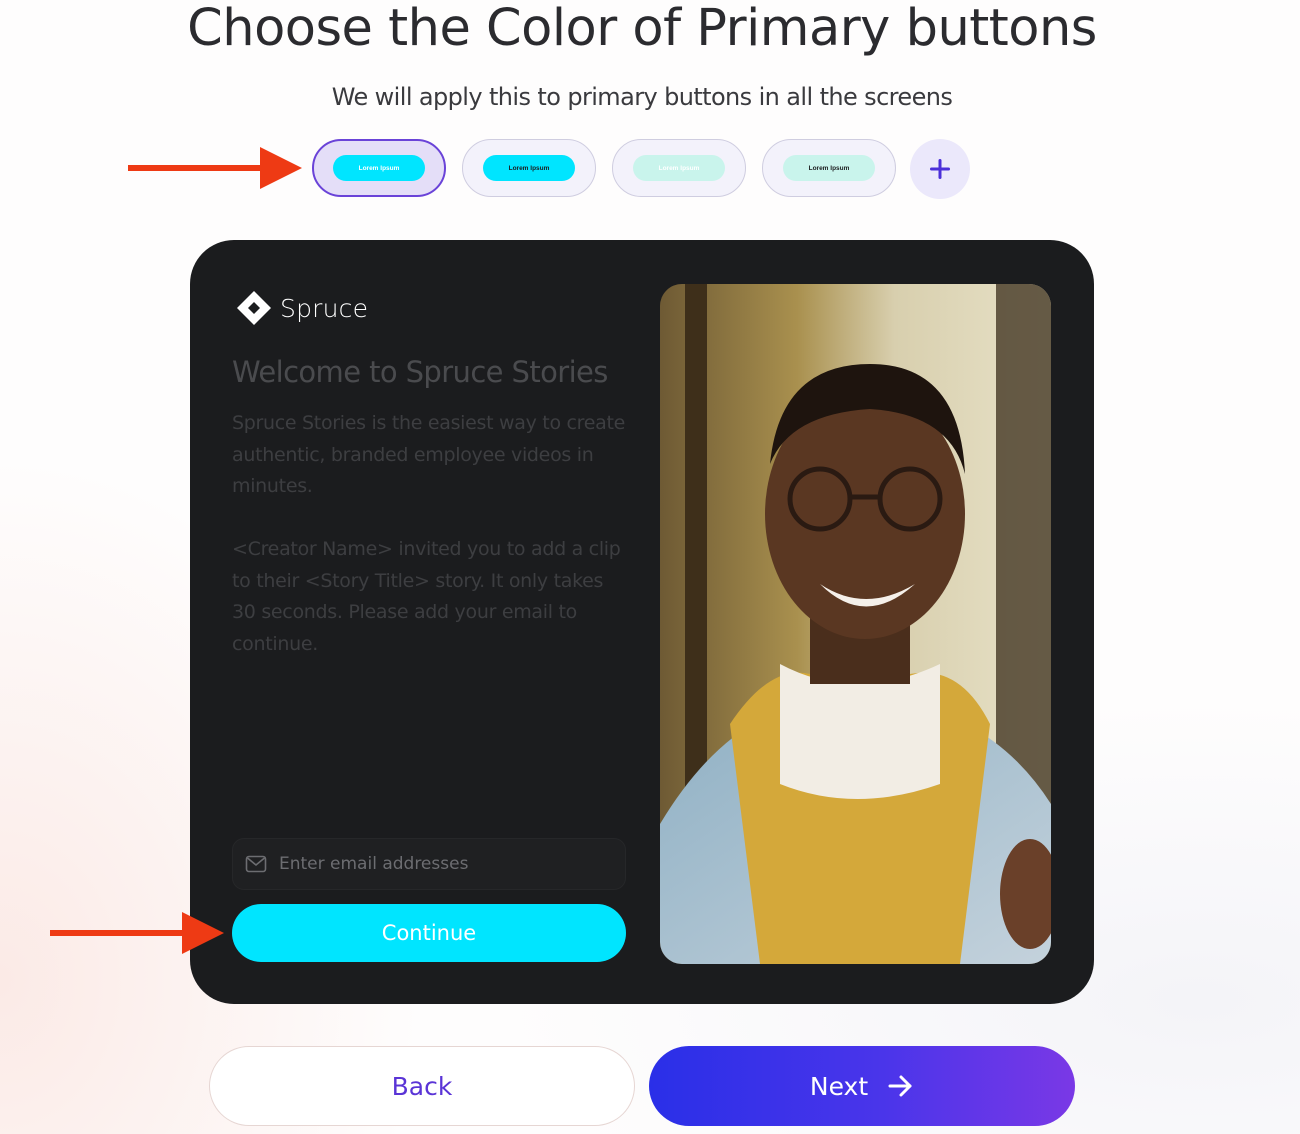 Image resolution: width=1300 pixels, height=1134 pixels. I want to click on next-label: Next, so click(839, 1086).